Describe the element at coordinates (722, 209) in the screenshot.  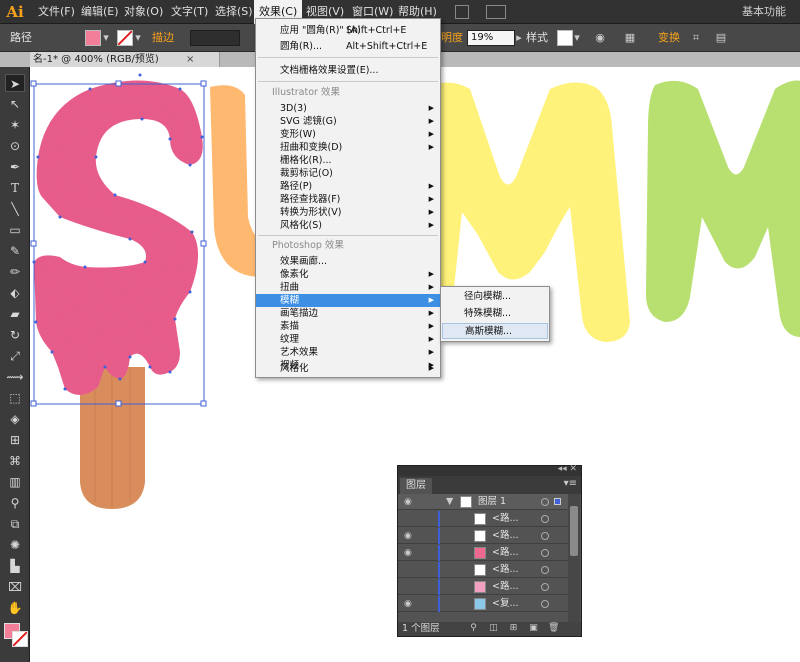
I see `letter-m-green-shape` at that location.